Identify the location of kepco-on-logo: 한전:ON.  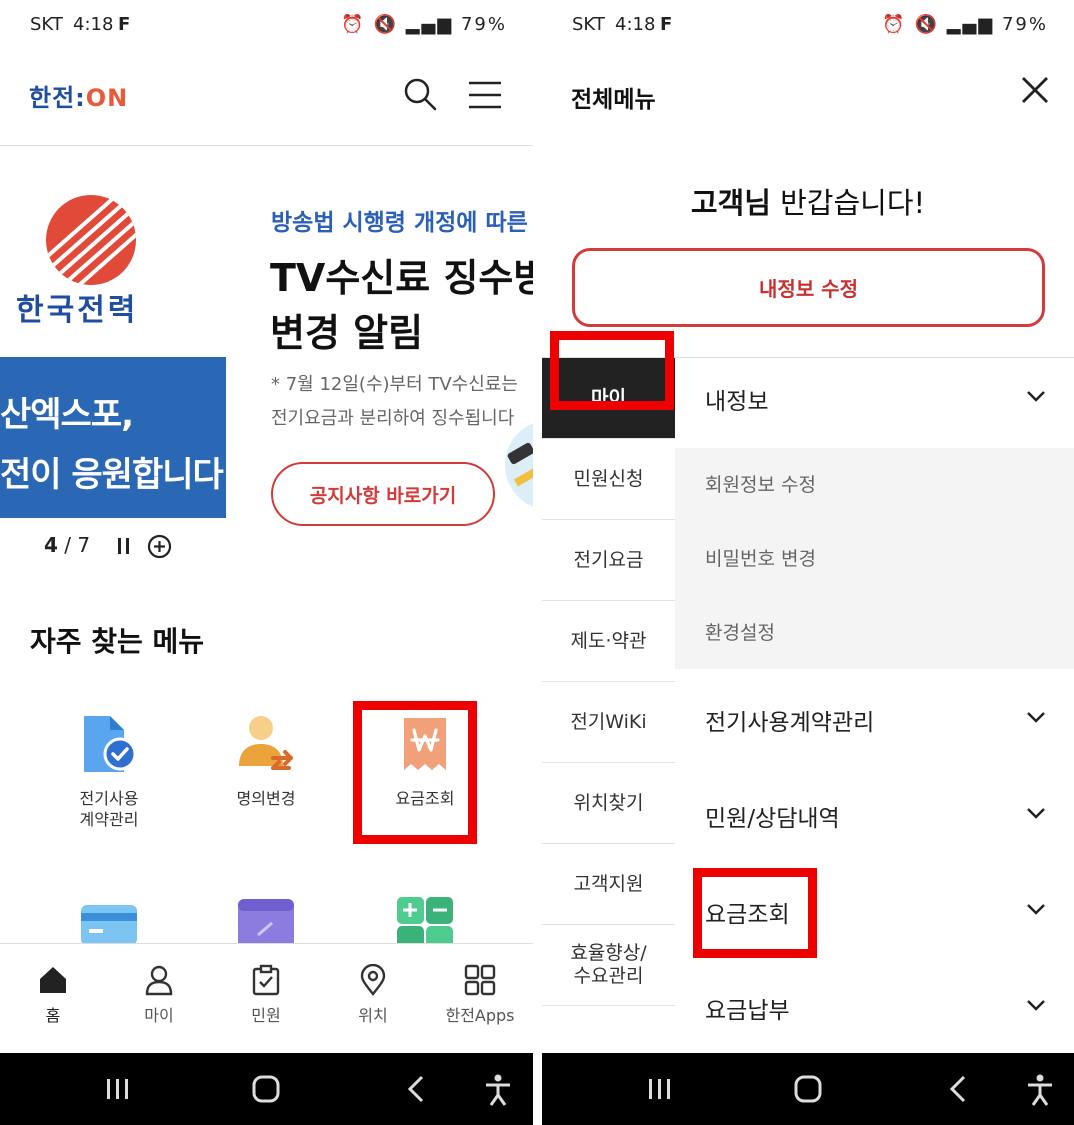
(78, 95).